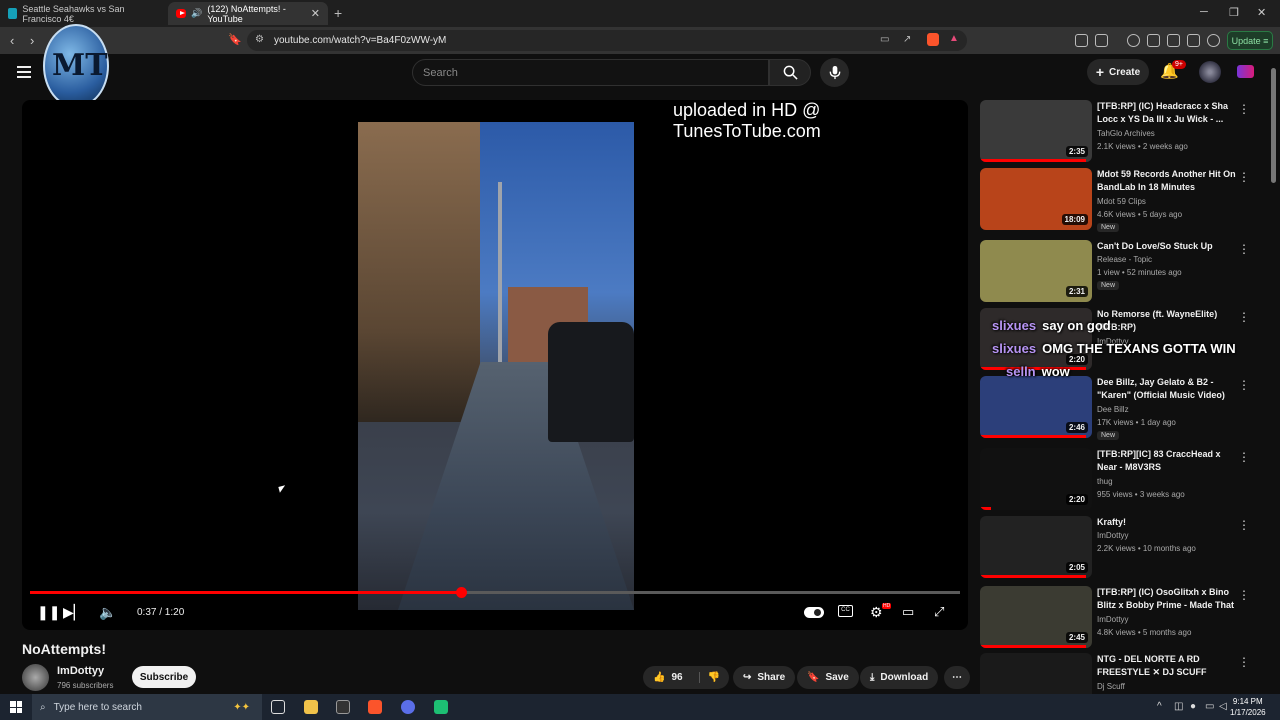 This screenshot has height=720, width=1280. What do you see at coordinates (1101, 40) in the screenshot?
I see `wallet-icon` at bounding box center [1101, 40].